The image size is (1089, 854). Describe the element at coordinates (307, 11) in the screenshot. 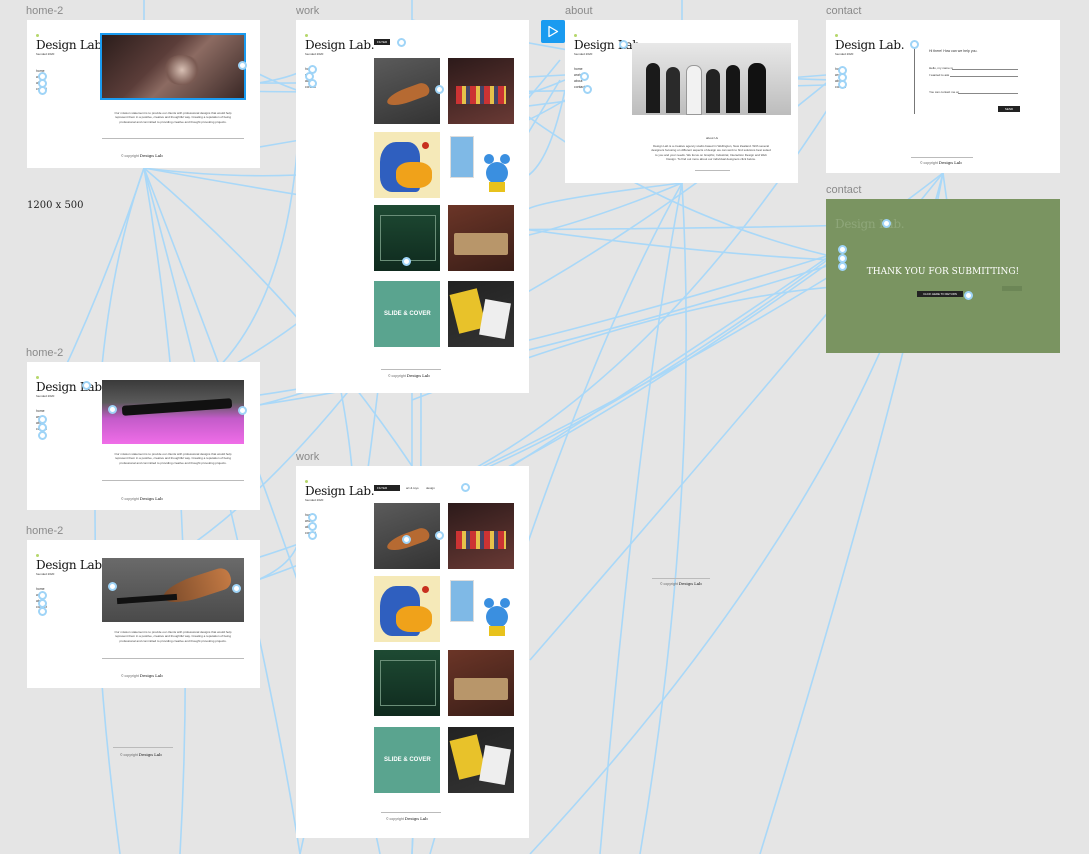

I see `frame-label-work: work` at that location.